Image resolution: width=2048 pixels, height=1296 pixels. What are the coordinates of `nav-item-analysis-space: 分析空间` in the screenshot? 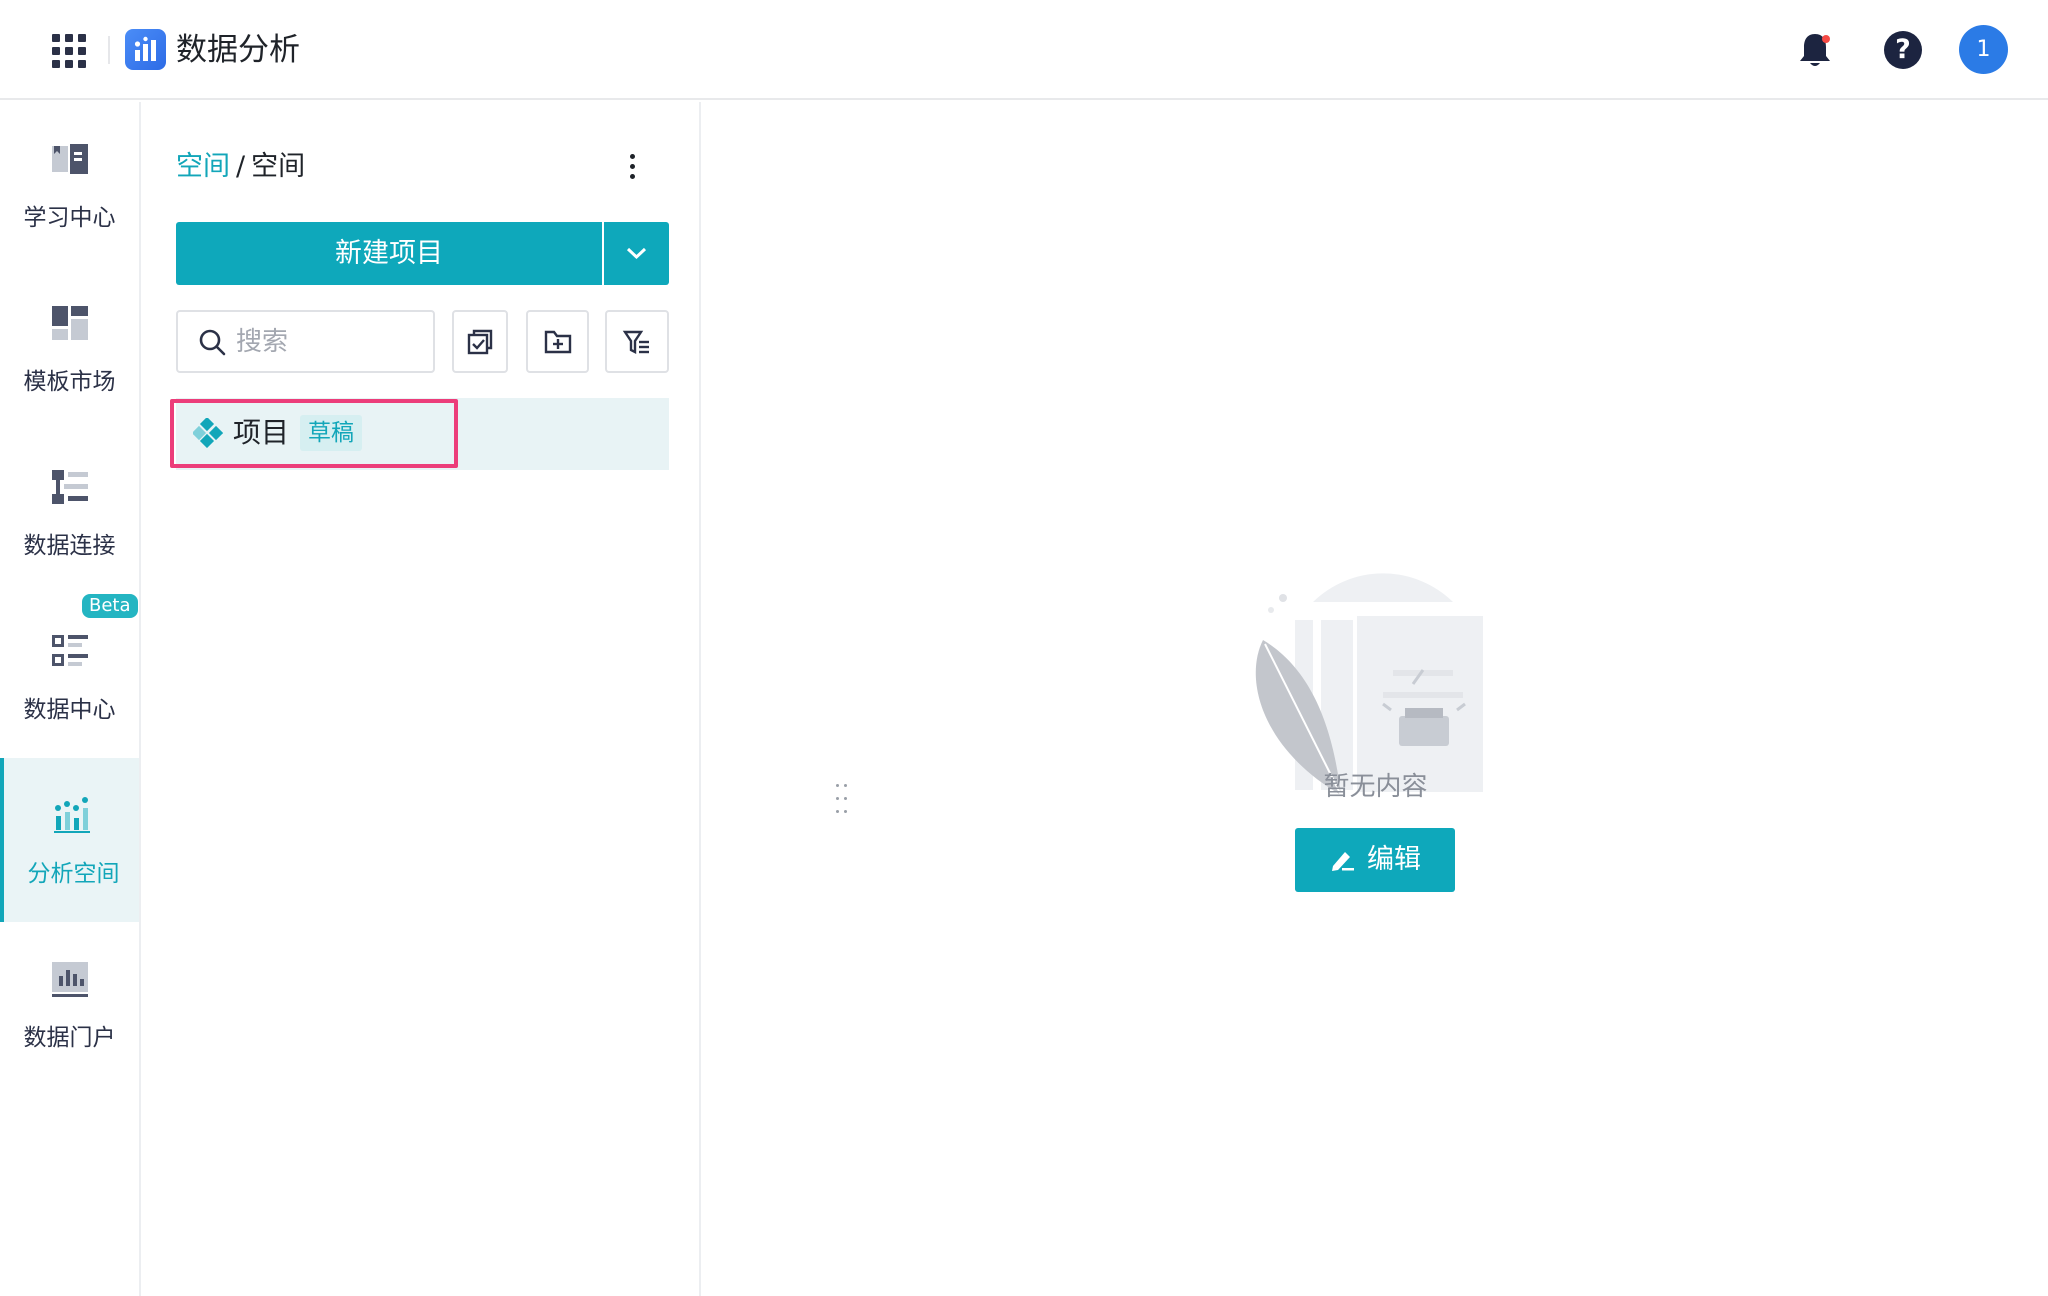 It's located at (69, 840).